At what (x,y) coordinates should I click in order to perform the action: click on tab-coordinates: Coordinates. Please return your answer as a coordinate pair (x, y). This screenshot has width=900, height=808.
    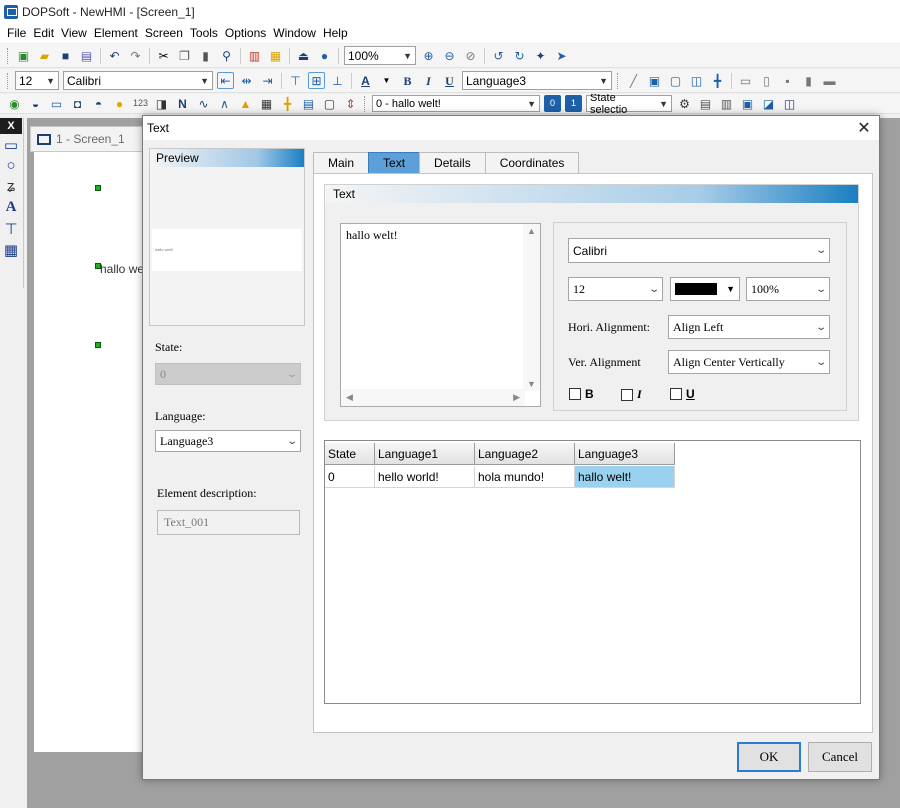
    Looking at the image, I should click on (532, 162).